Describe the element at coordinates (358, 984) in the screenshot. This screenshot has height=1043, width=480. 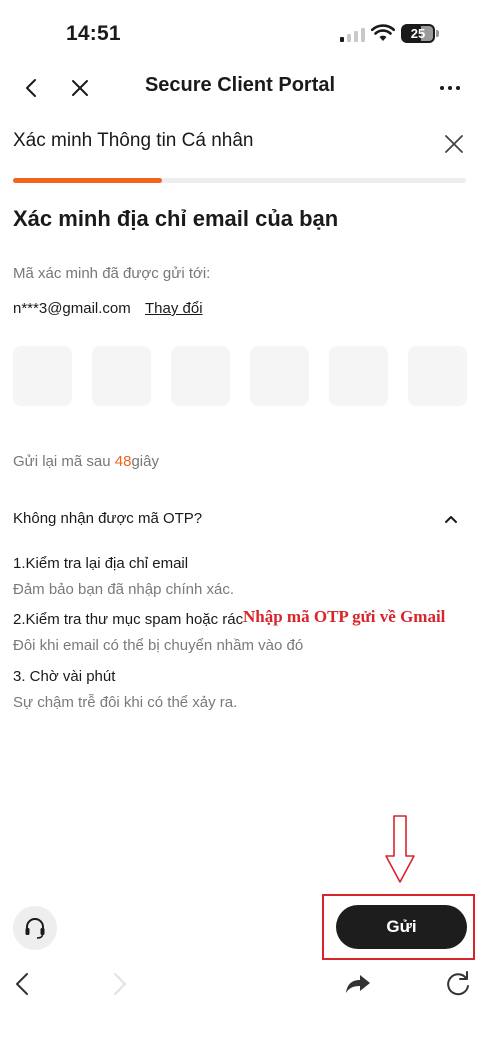
I see `share-icon` at that location.